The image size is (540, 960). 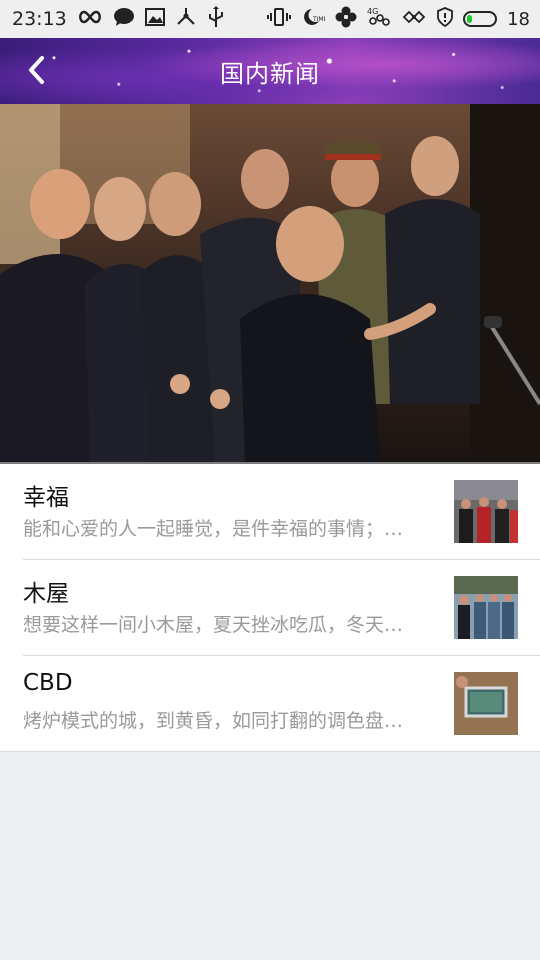 I want to click on battery-level-fill, so click(x=469, y=19).